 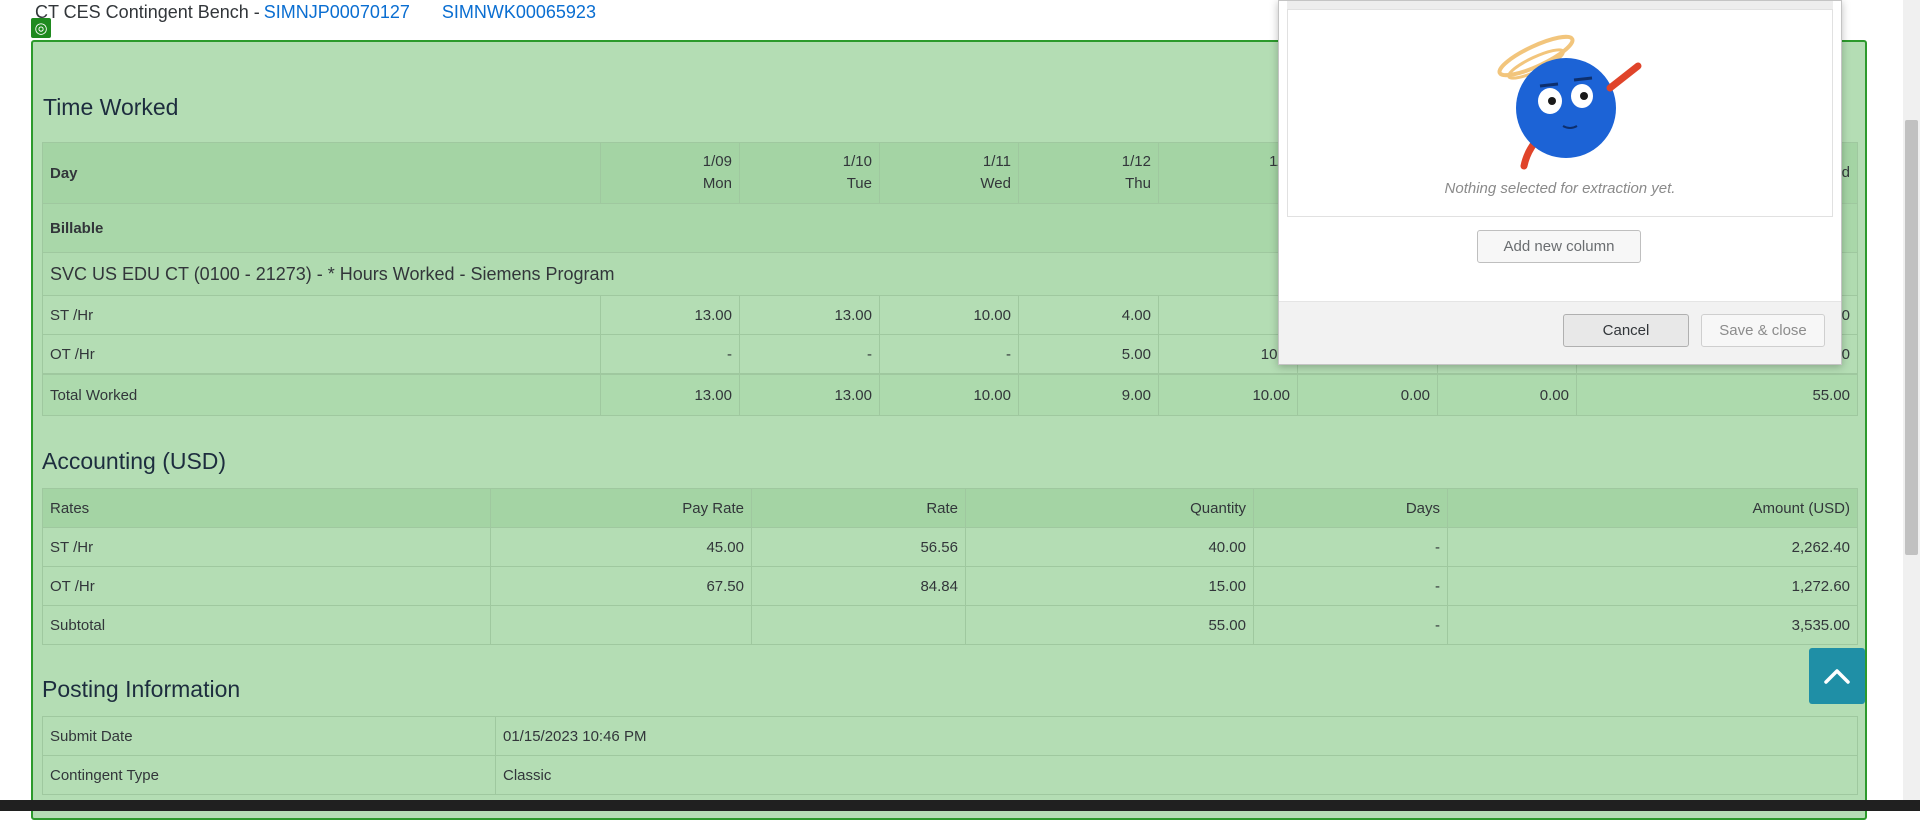 I want to click on scroll-to-top-button, so click(x=1837, y=676).